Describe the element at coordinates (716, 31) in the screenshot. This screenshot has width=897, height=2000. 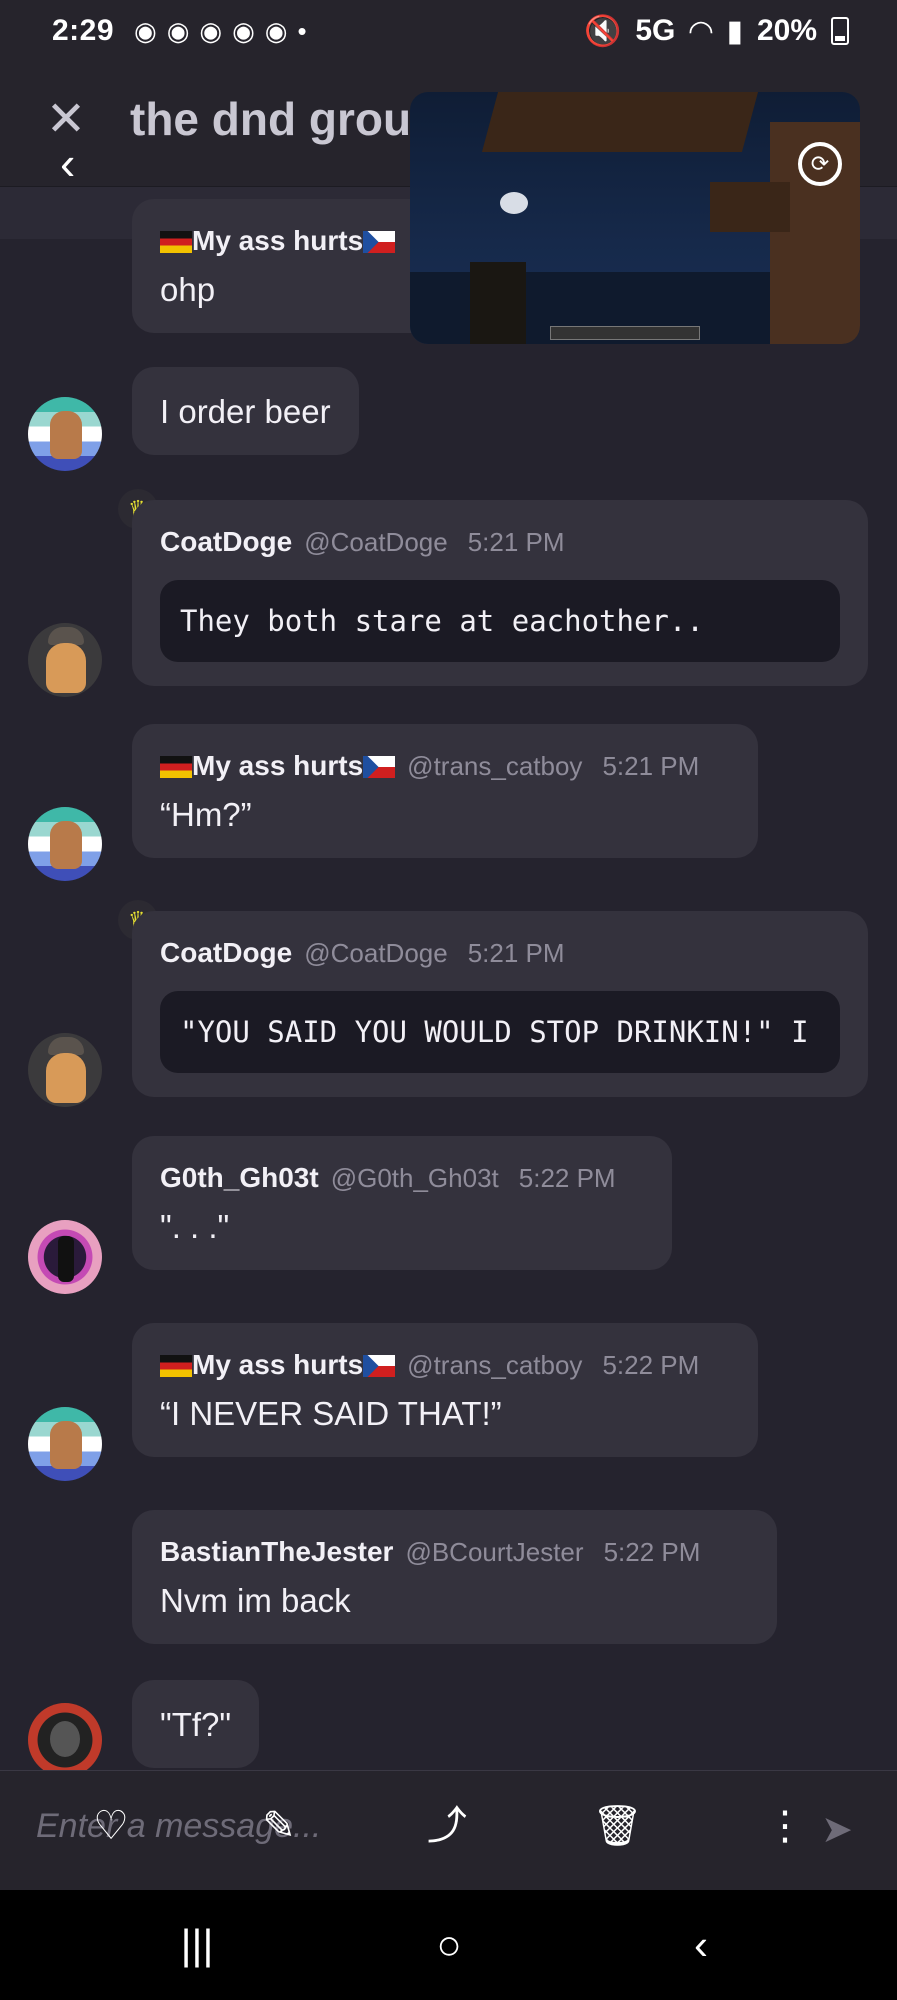
I see `status-right: 🔇 5G ◠ ▮ 20%` at that location.